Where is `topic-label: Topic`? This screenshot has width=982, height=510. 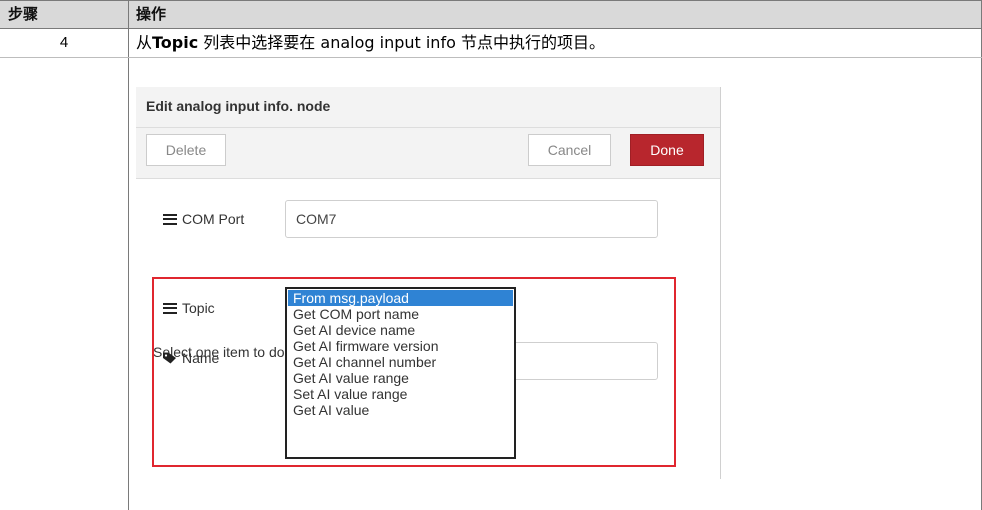
topic-label: Topic is located at coordinates (189, 308).